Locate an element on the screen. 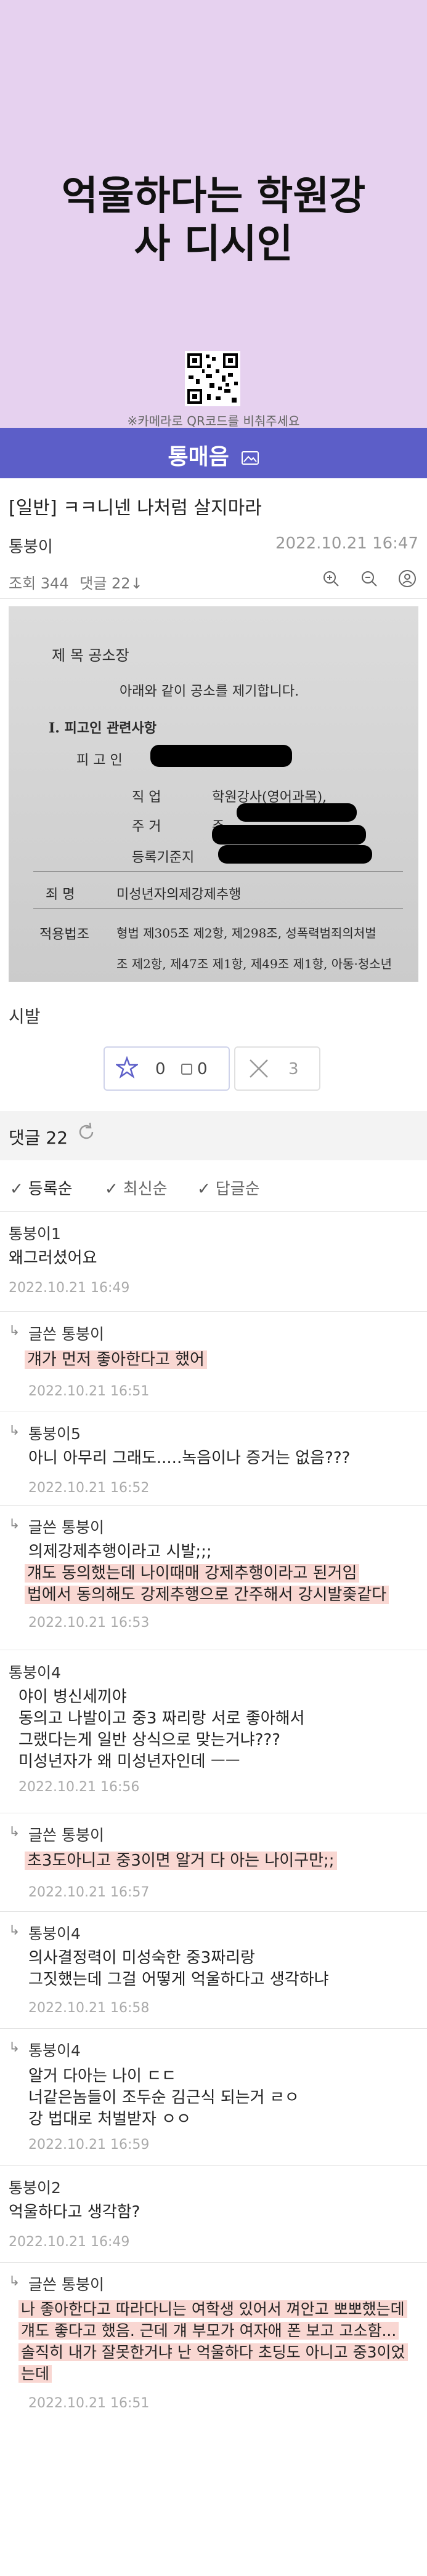 The height and width of the screenshot is (2576, 427). comment-author: 통붕이1 is located at coordinates (35, 1233).